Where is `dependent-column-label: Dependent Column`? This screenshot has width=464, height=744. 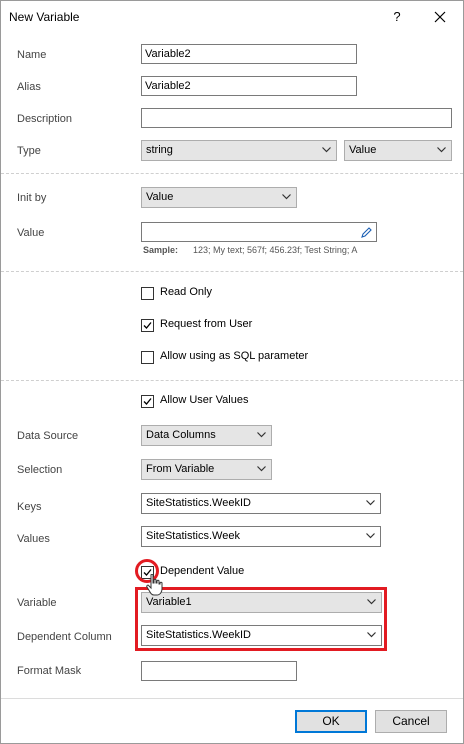 dependent-column-label: Dependent Column is located at coordinates (64, 637).